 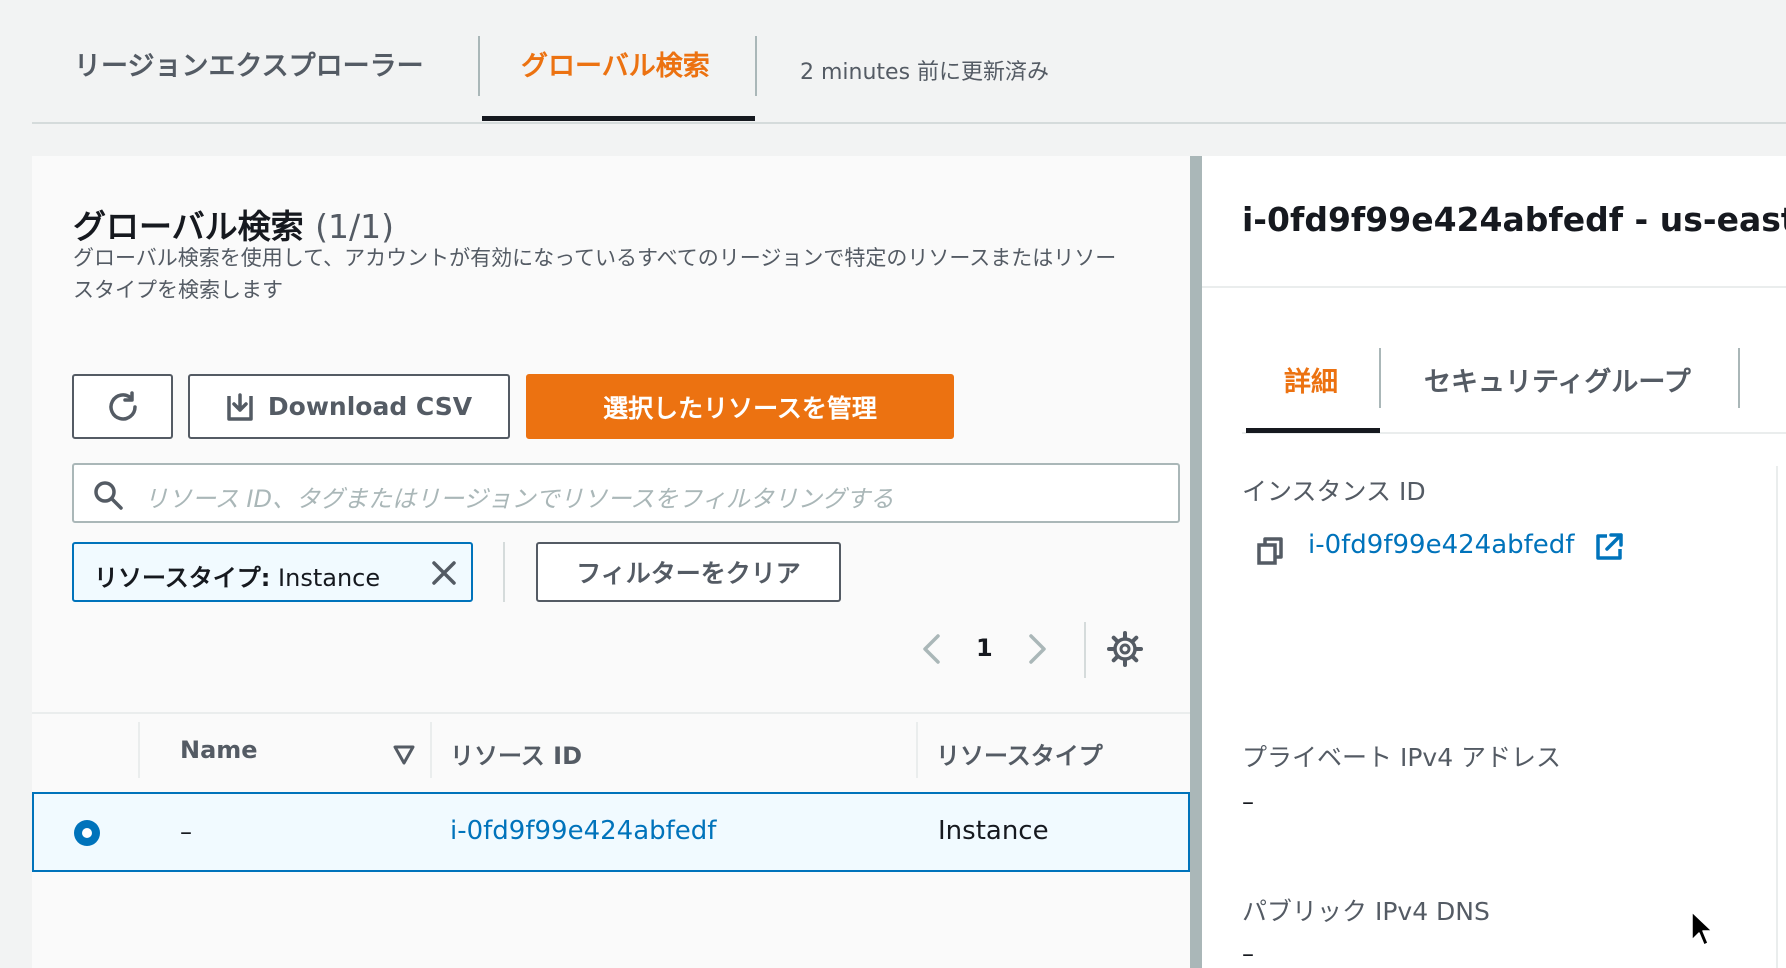 What do you see at coordinates (182, 578) in the screenshot?
I see `filter-token-key: リソースタイプ:` at bounding box center [182, 578].